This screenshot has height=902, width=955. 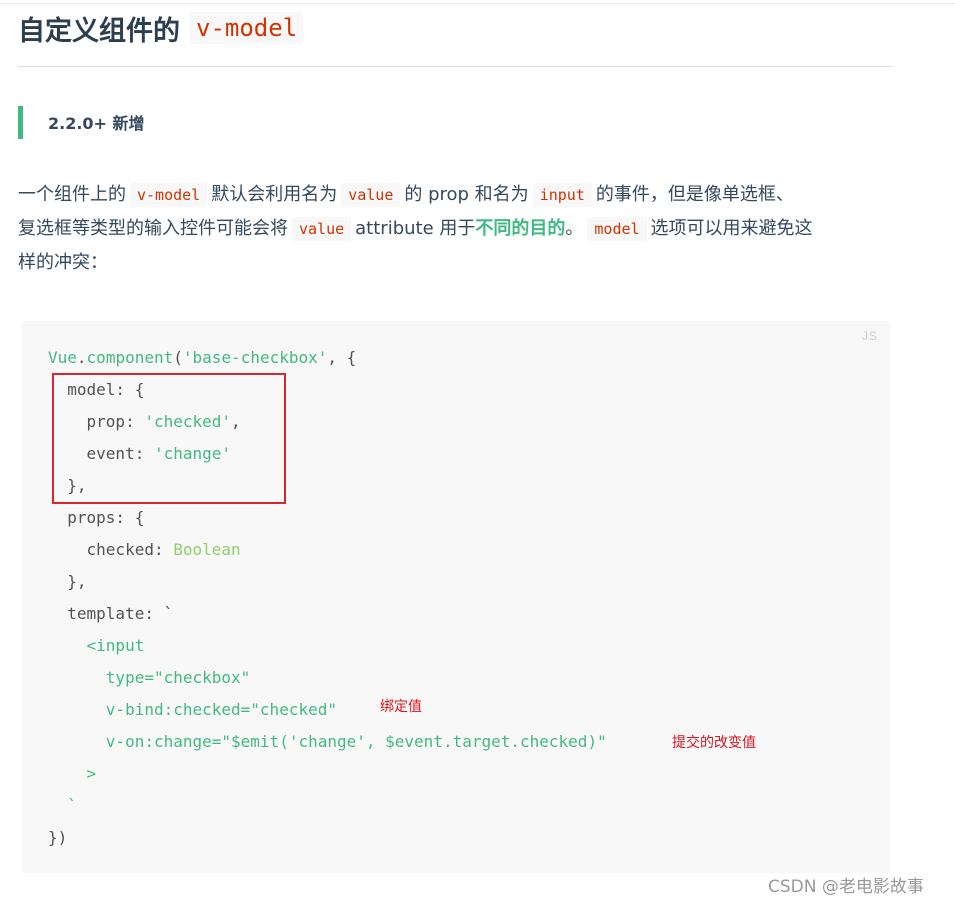 What do you see at coordinates (458, 262) in the screenshot?
I see `paragraph-line-3: 样的冲突：` at bounding box center [458, 262].